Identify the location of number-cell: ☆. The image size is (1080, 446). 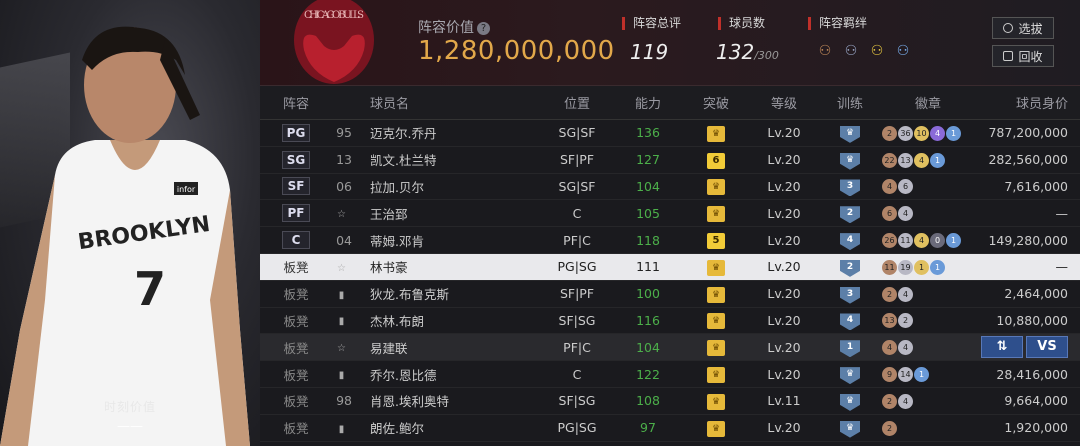
(344, 267).